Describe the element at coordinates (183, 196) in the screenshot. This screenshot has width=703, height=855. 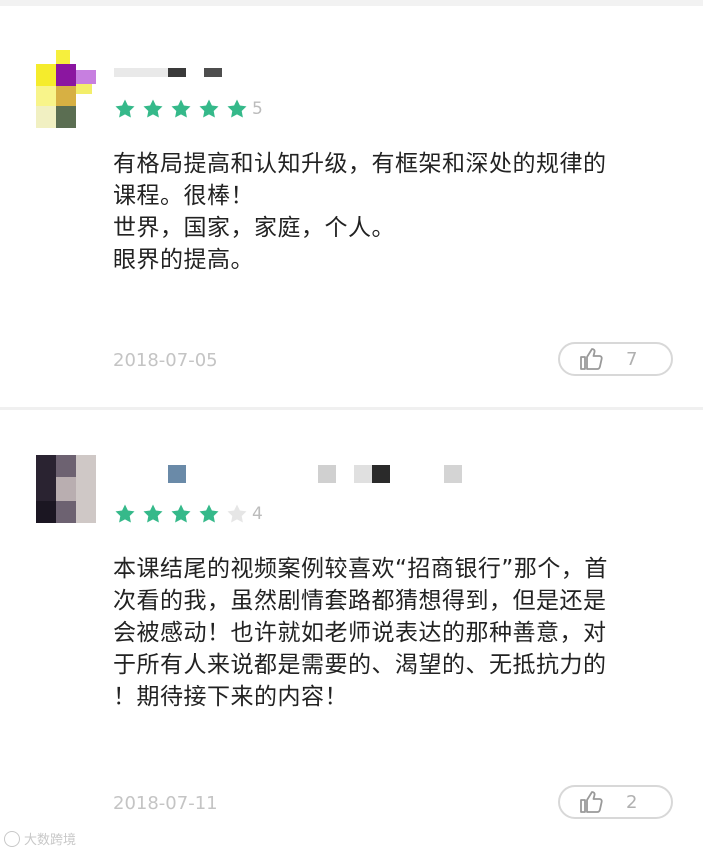
I see `review-text-line: 课程。很棒！` at that location.